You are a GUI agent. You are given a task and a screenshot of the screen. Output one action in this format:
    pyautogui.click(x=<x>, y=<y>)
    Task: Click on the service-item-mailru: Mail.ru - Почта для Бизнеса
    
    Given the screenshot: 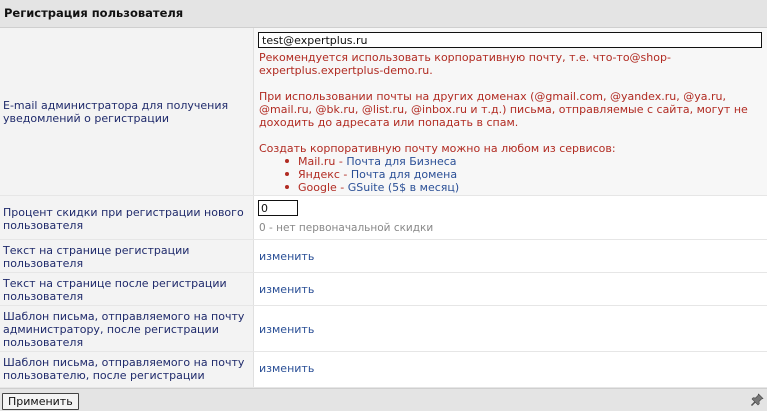 What is the action you would take?
    pyautogui.click(x=371, y=161)
    